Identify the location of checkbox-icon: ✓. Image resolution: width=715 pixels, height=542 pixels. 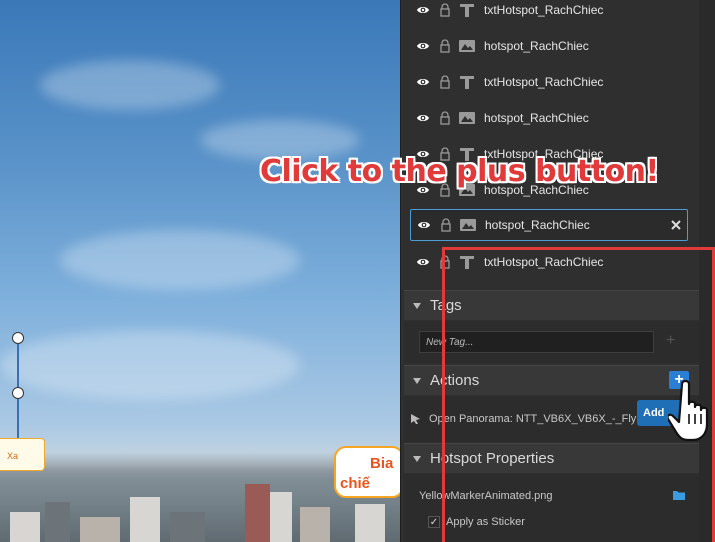
(434, 522).